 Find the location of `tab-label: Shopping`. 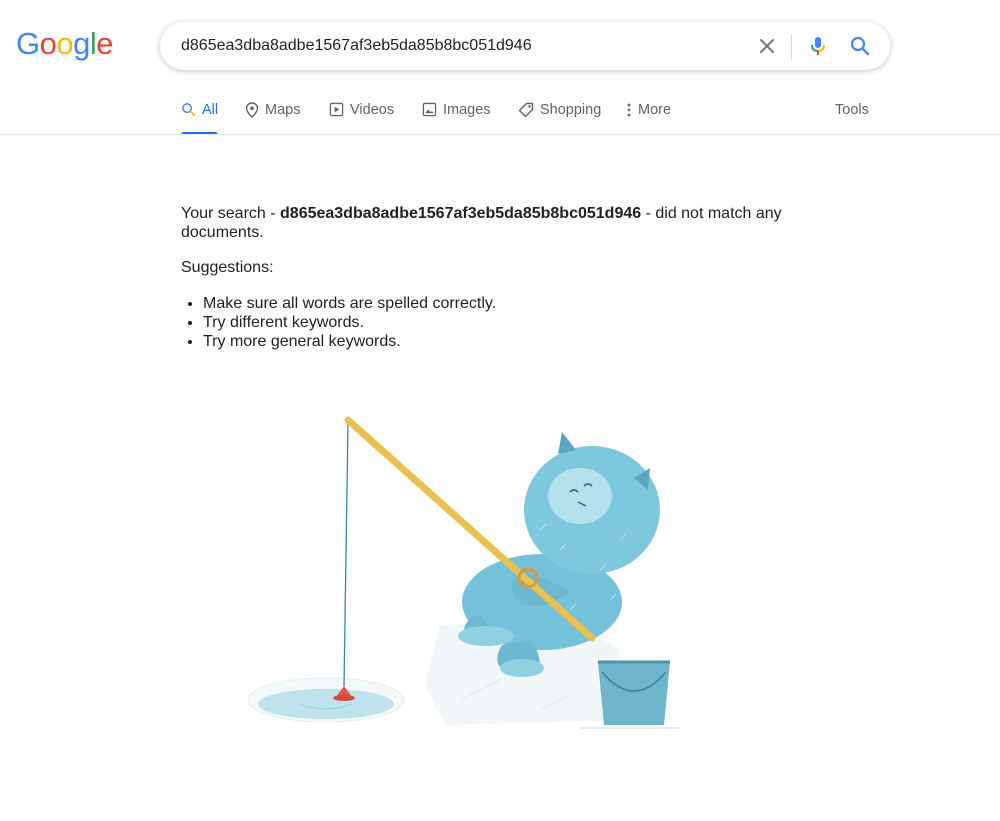

tab-label: Shopping is located at coordinates (571, 110).